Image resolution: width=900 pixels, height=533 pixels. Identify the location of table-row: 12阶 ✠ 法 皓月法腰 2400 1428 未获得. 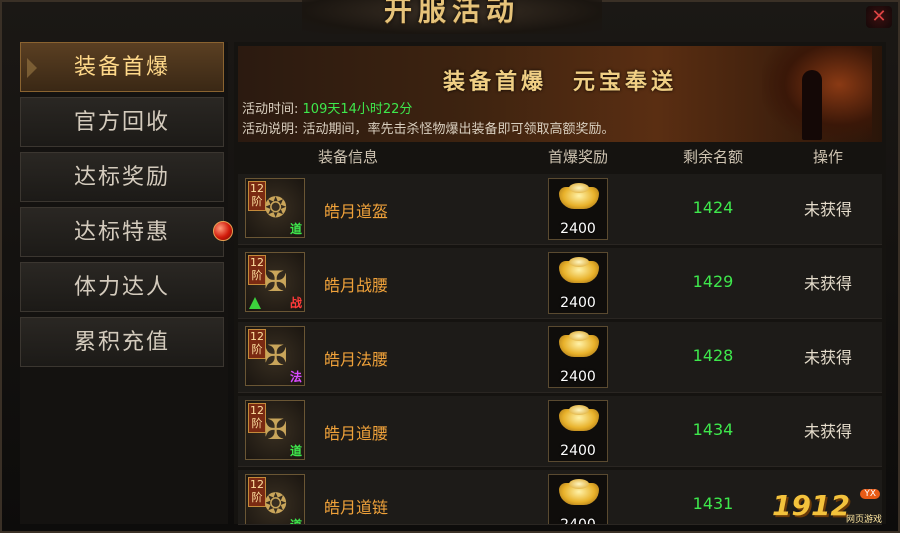
(560, 357).